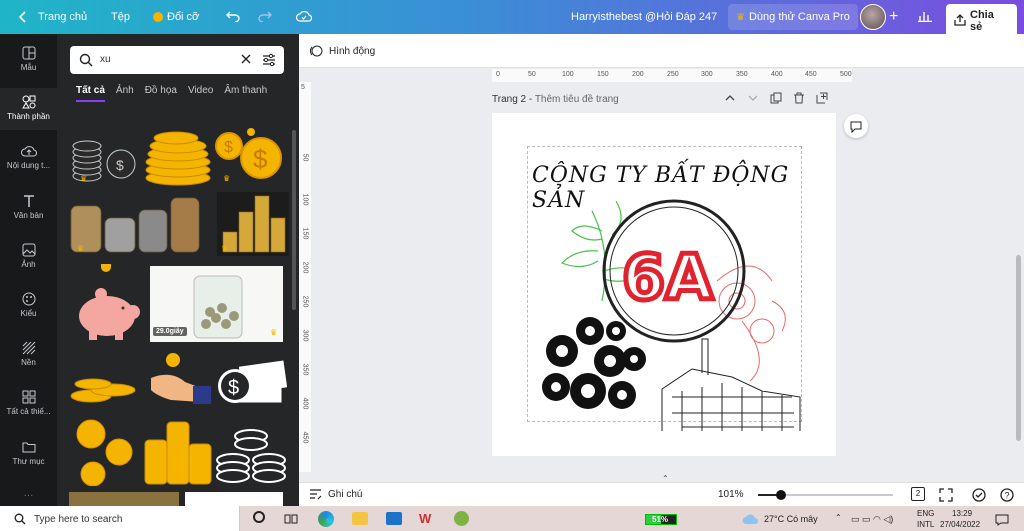 Image resolution: width=1024 pixels, height=531 pixels. What do you see at coordinates (305, 277) in the screenshot?
I see `vertical-ruler: 5 50 100 150 200 250 300 350 400 450` at bounding box center [305, 277].